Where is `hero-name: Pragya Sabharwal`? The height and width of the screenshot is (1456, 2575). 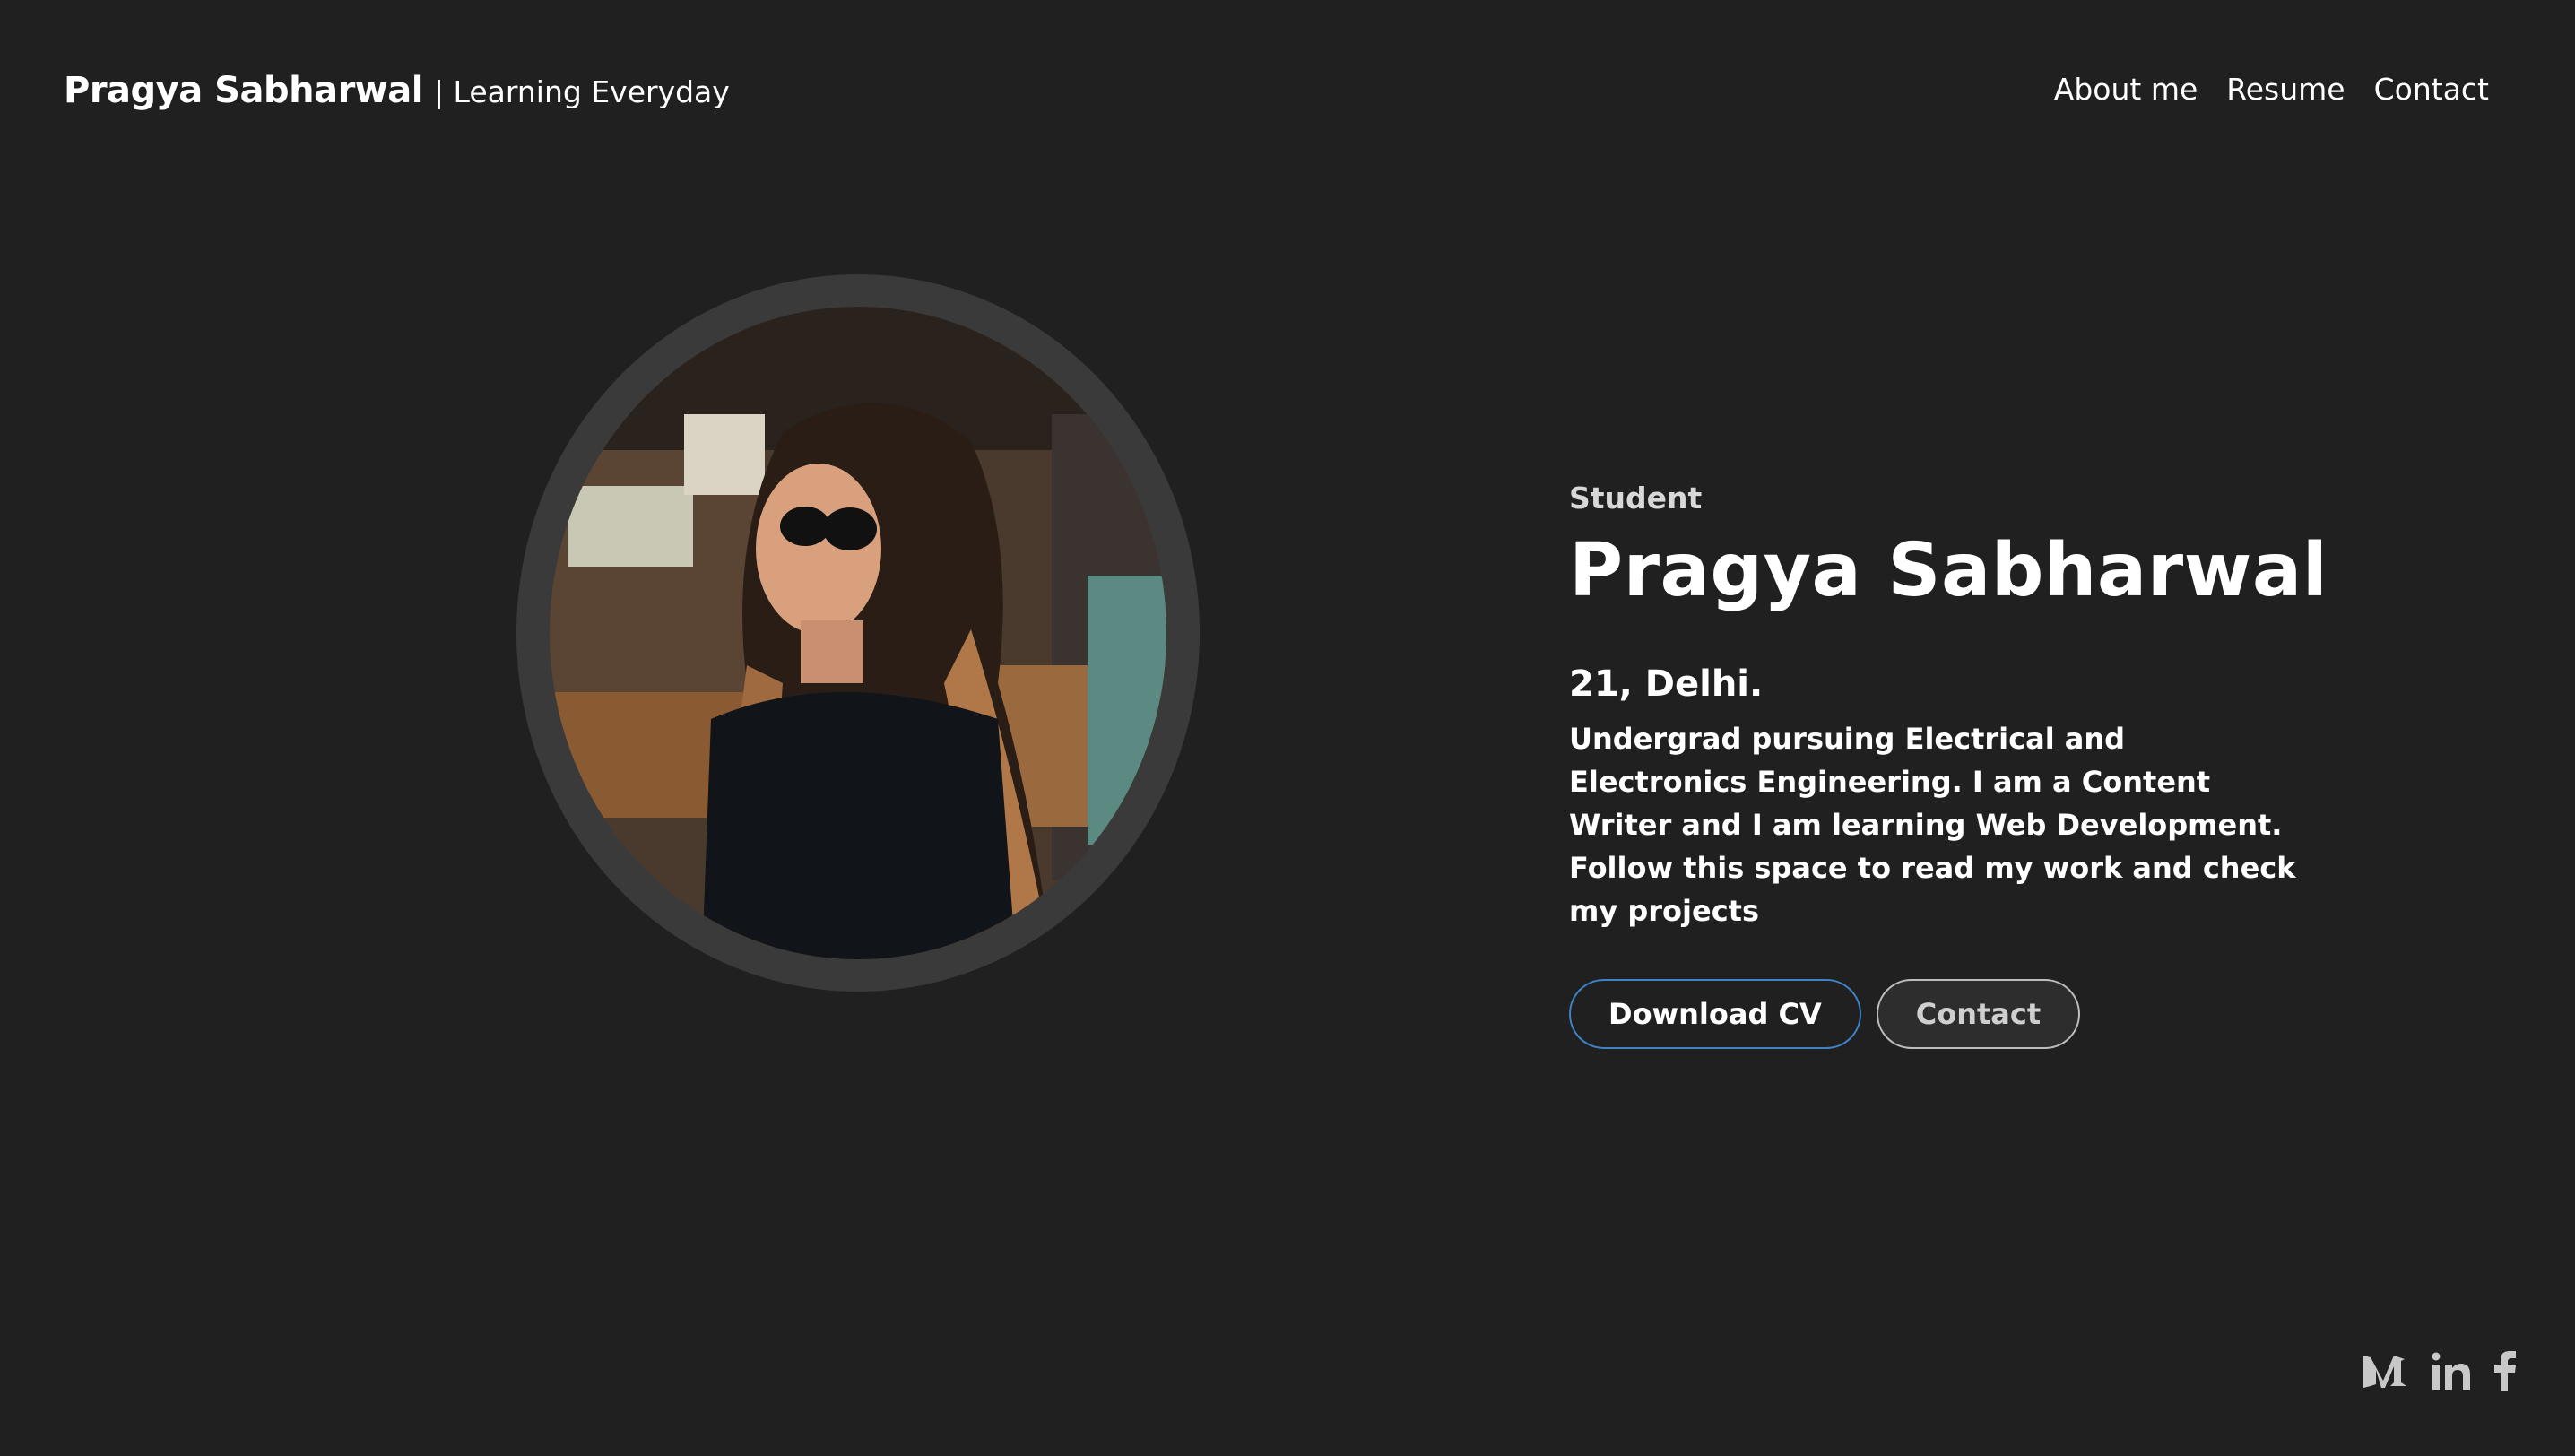
hero-name: Pragya Sabharwal is located at coordinates (1948, 570).